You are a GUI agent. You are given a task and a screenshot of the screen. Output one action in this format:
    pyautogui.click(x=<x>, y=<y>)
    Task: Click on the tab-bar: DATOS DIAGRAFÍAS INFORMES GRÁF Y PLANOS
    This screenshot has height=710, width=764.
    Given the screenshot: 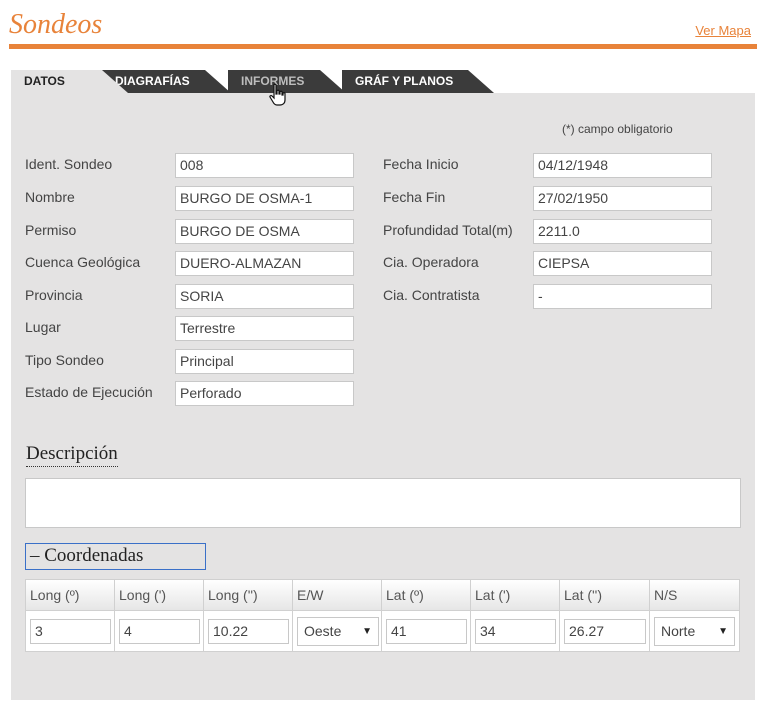 What is the action you would take?
    pyautogui.click(x=256, y=81)
    